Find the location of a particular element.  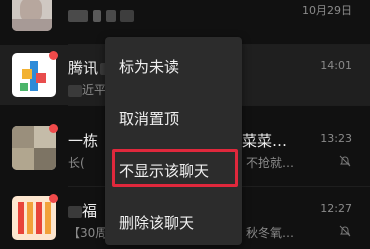

chat-title is located at coordinates (101, 15).